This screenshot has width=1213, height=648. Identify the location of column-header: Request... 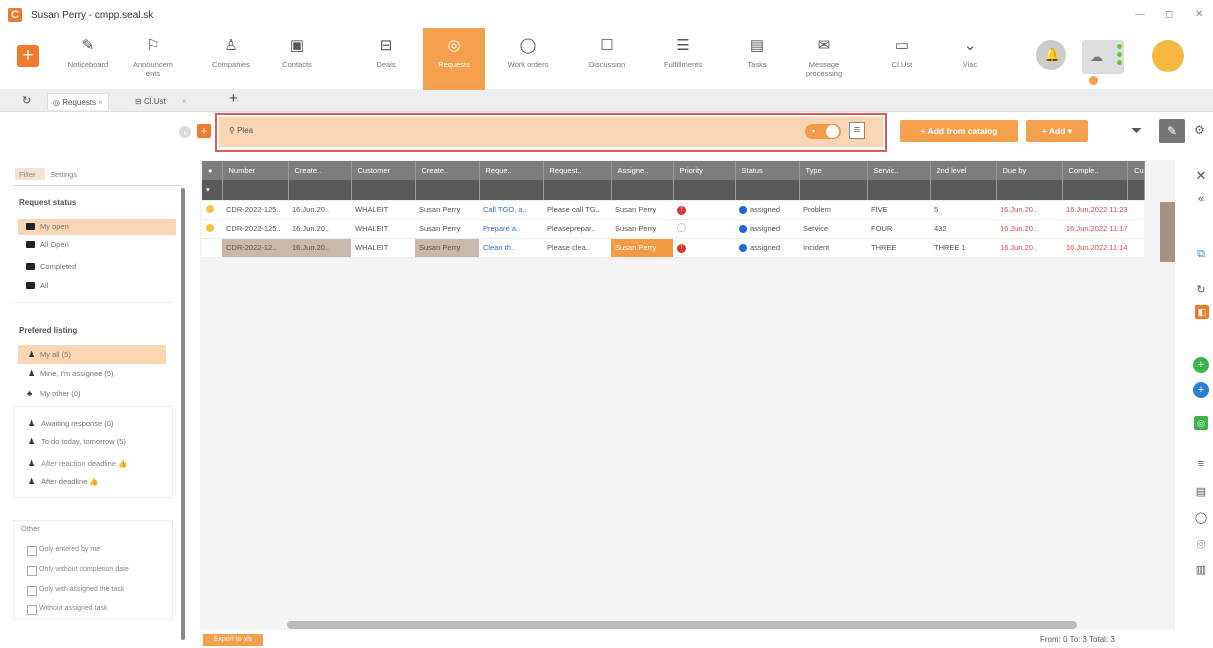
(577, 170).